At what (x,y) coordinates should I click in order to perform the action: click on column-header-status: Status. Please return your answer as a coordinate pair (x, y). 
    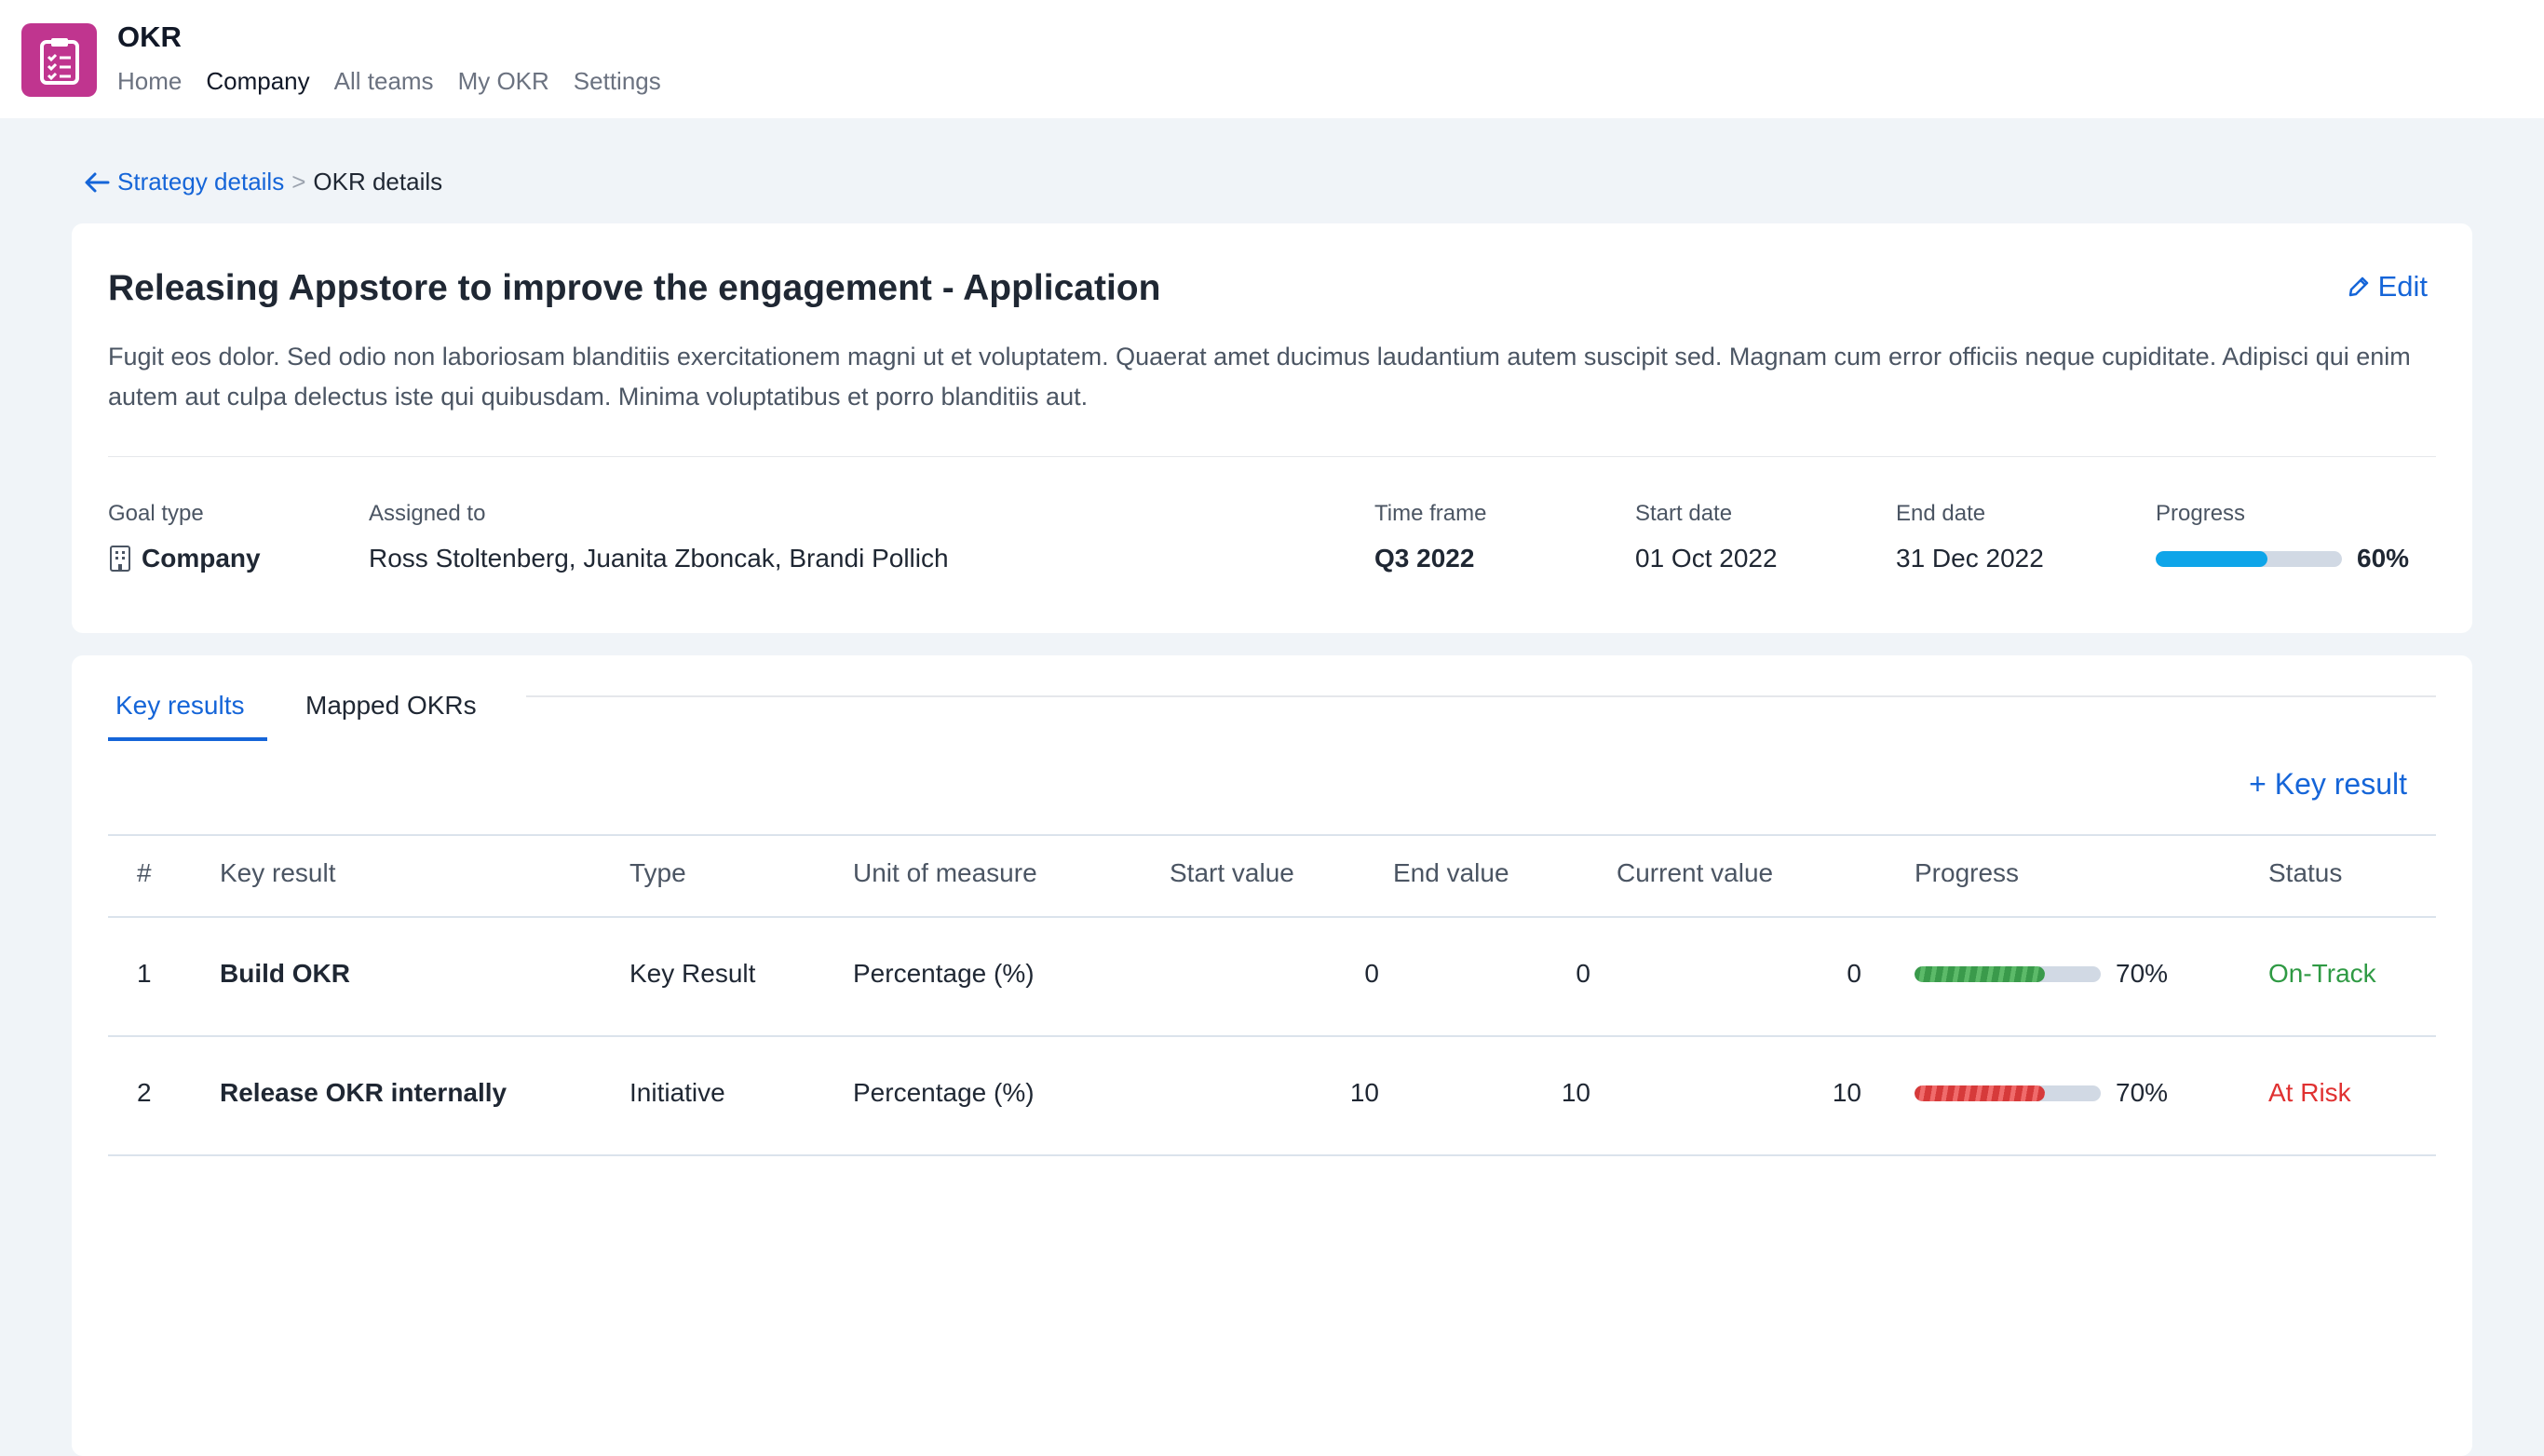
    Looking at the image, I should click on (2305, 872).